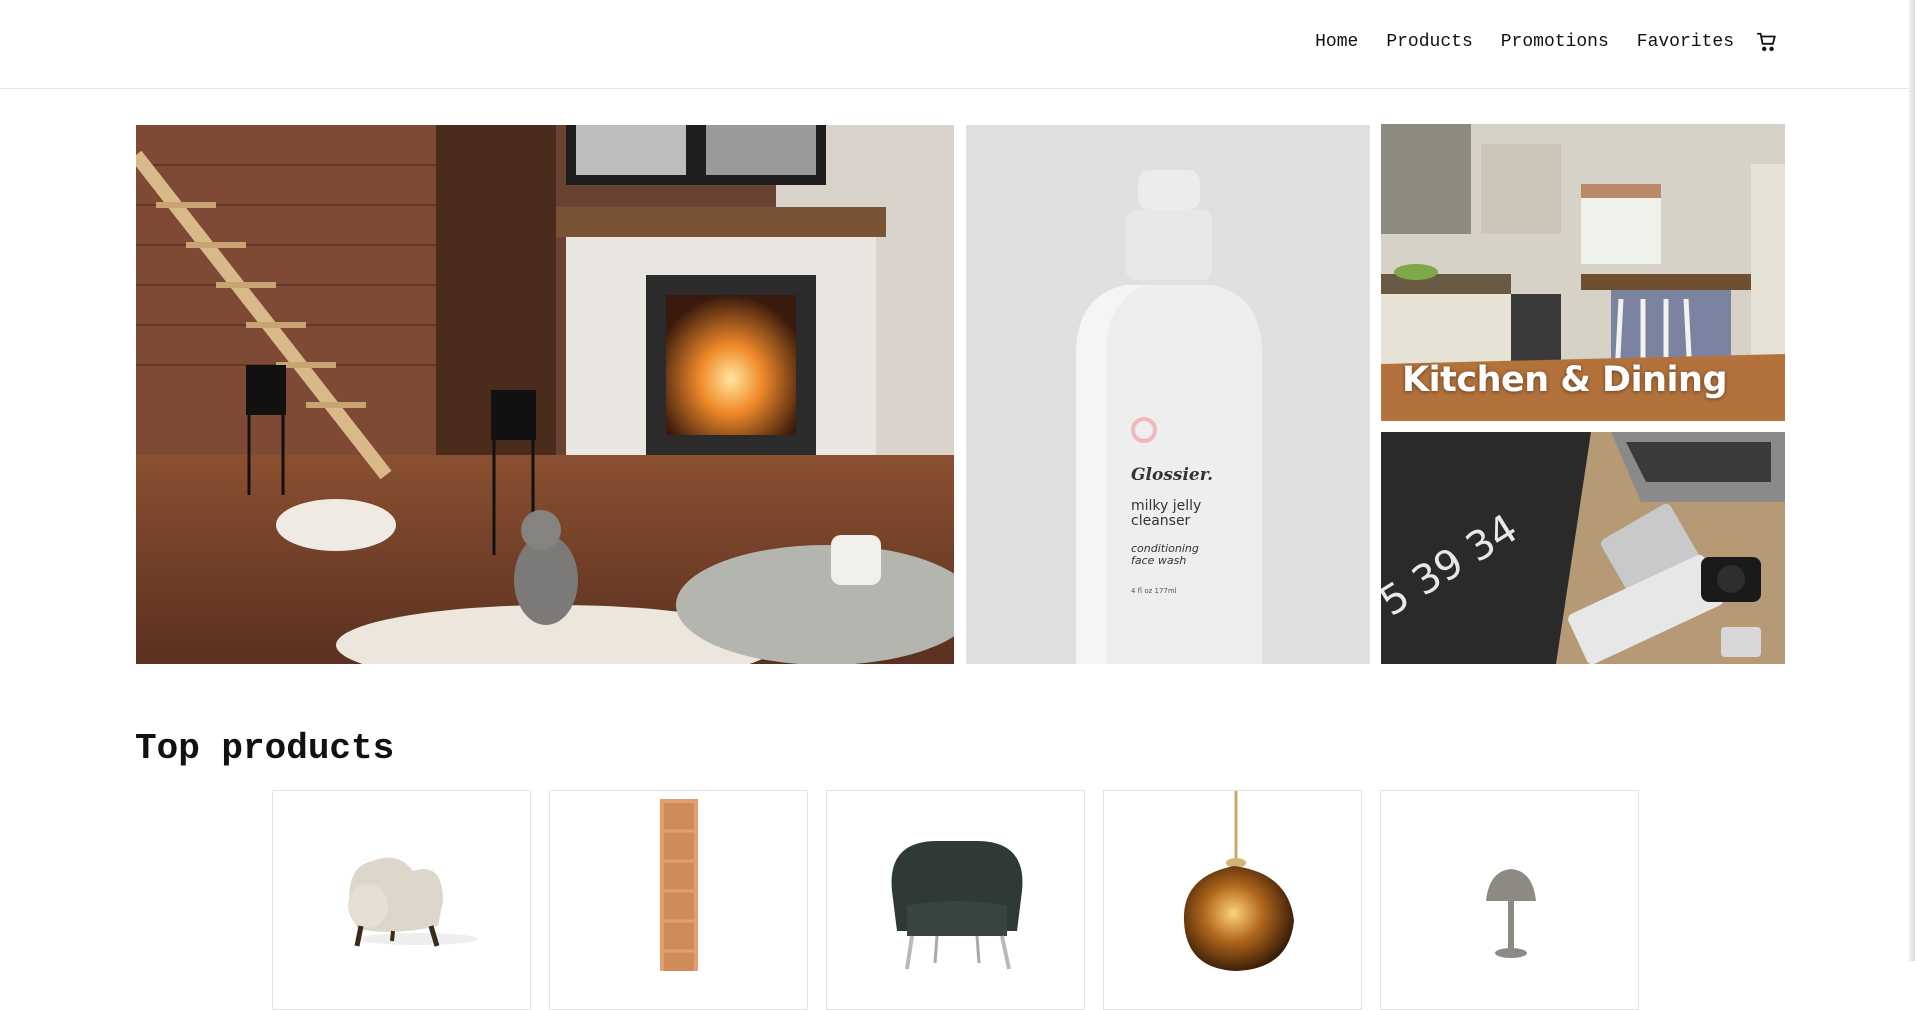 The height and width of the screenshot is (1010, 1915). What do you see at coordinates (1583, 272) in the screenshot?
I see `hero-tile-kitchen: Kitchen & Dining` at bounding box center [1583, 272].